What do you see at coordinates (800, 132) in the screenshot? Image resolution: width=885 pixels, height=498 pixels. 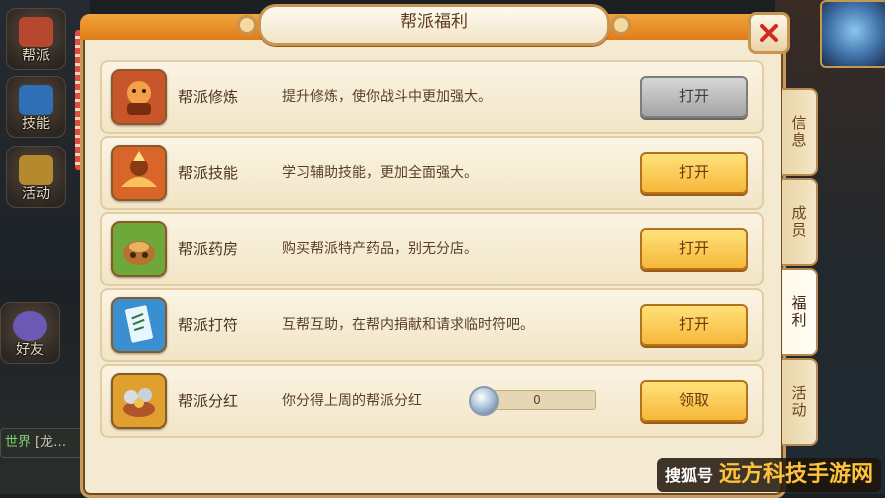 I see `tab-info: 信息` at bounding box center [800, 132].